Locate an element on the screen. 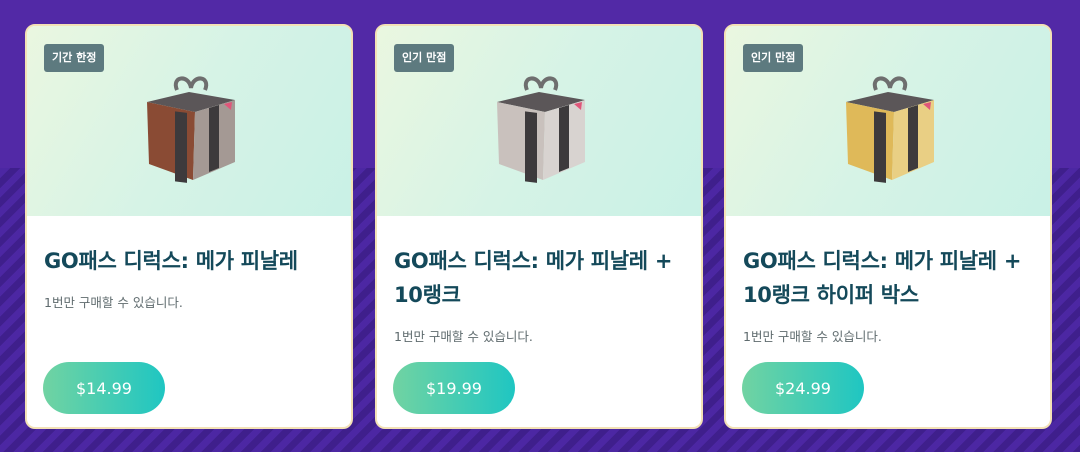  gift-box-bronze-icon is located at coordinates (191, 129).